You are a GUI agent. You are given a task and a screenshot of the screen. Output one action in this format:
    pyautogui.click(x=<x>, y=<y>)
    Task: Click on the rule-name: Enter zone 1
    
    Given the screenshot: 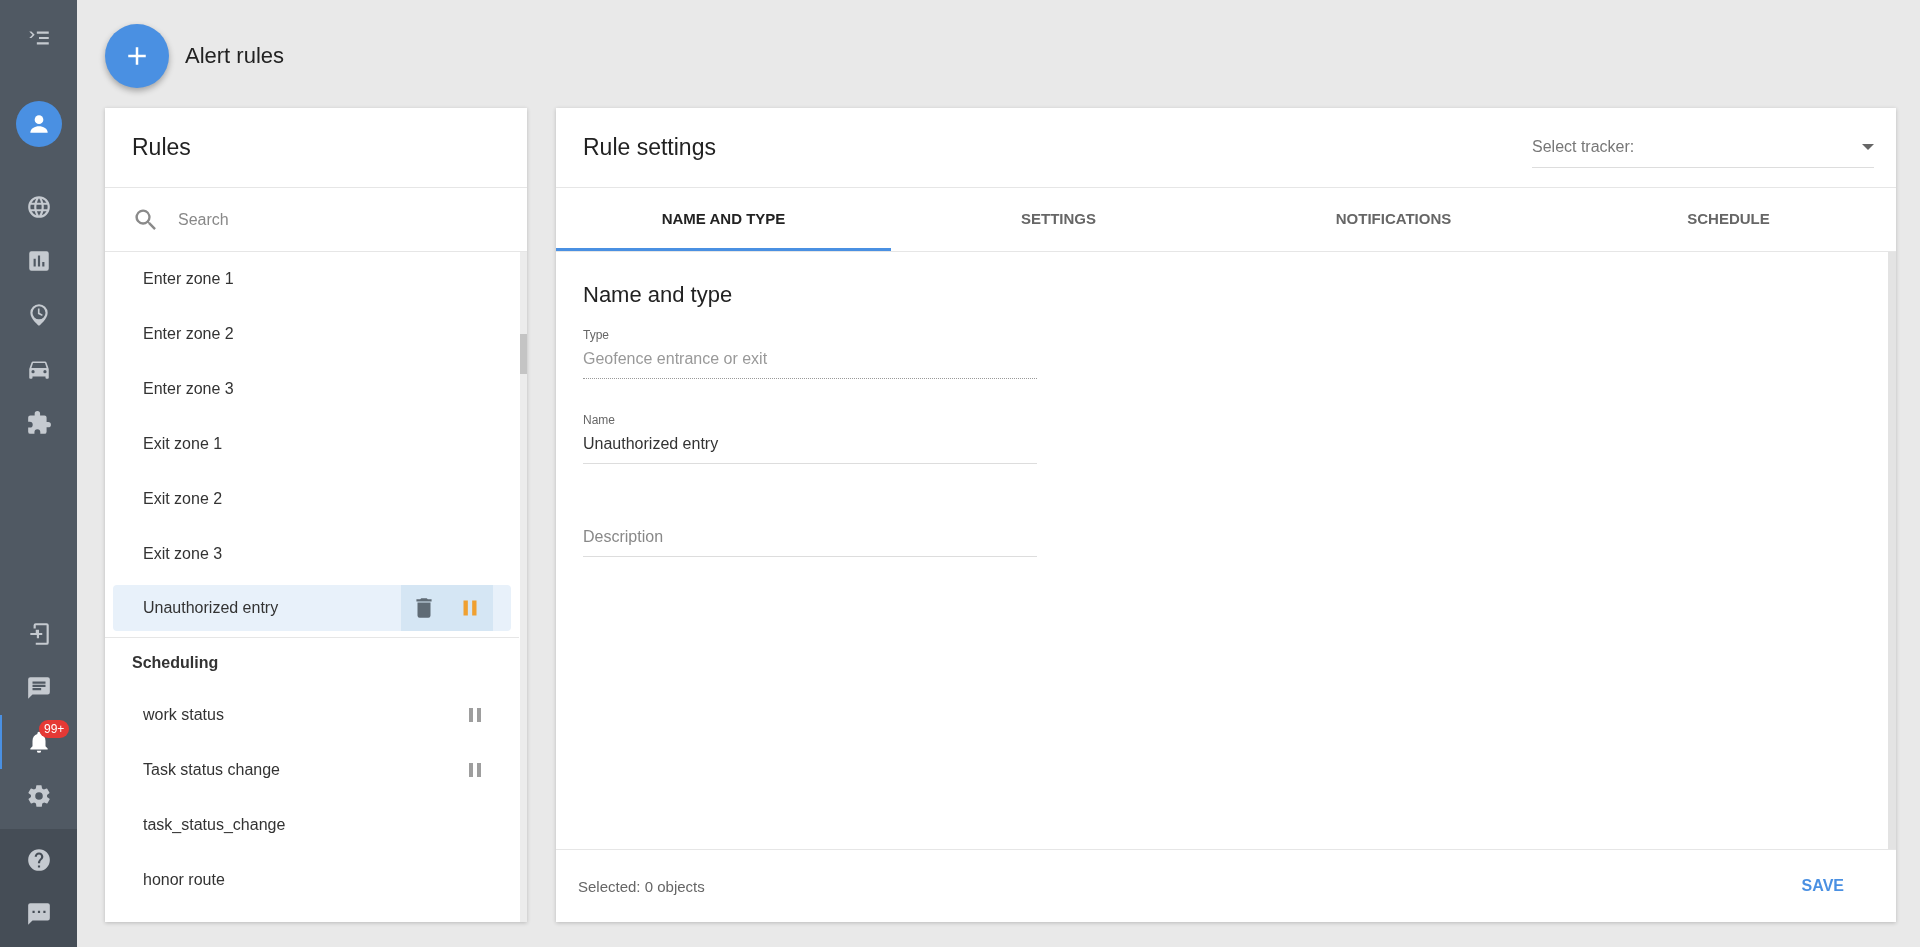 What is the action you would take?
    pyautogui.click(x=189, y=279)
    